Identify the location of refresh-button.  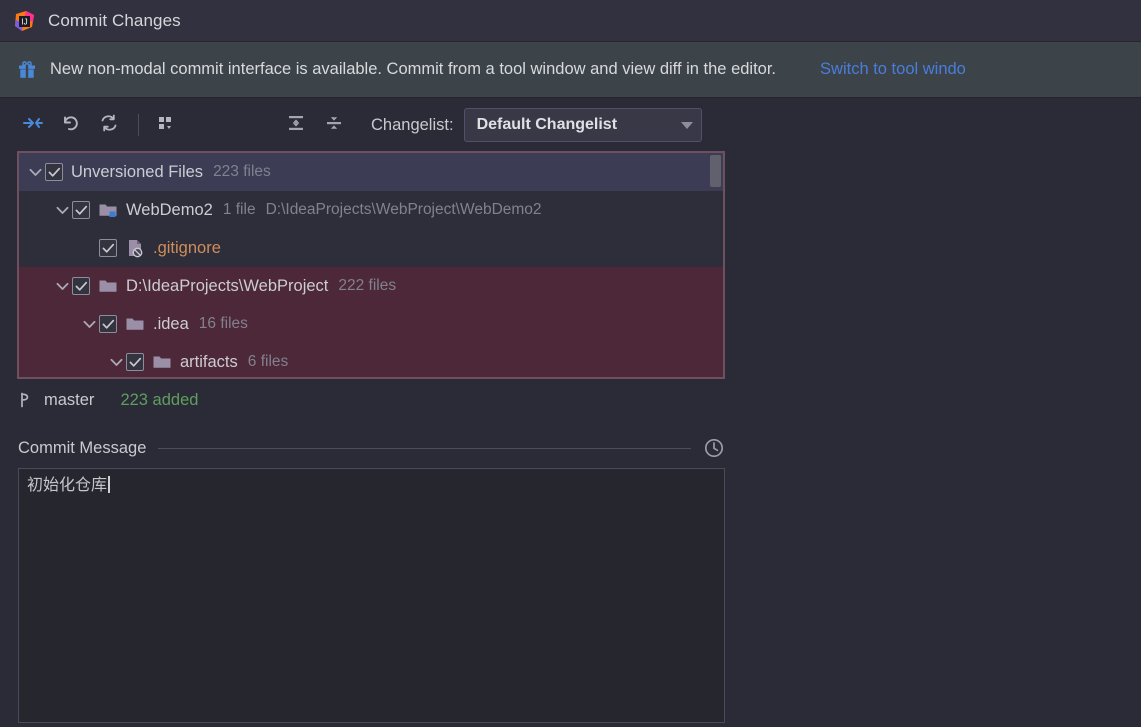
(109, 125).